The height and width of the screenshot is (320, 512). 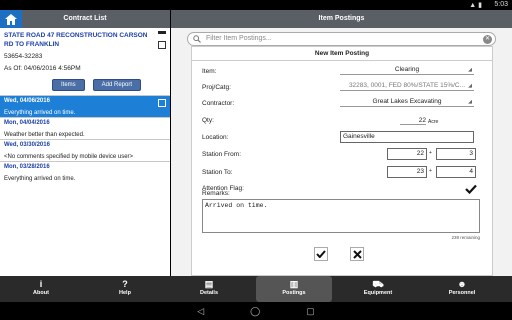 I want to click on contract-actions: Items Add Report, so click(x=85, y=85).